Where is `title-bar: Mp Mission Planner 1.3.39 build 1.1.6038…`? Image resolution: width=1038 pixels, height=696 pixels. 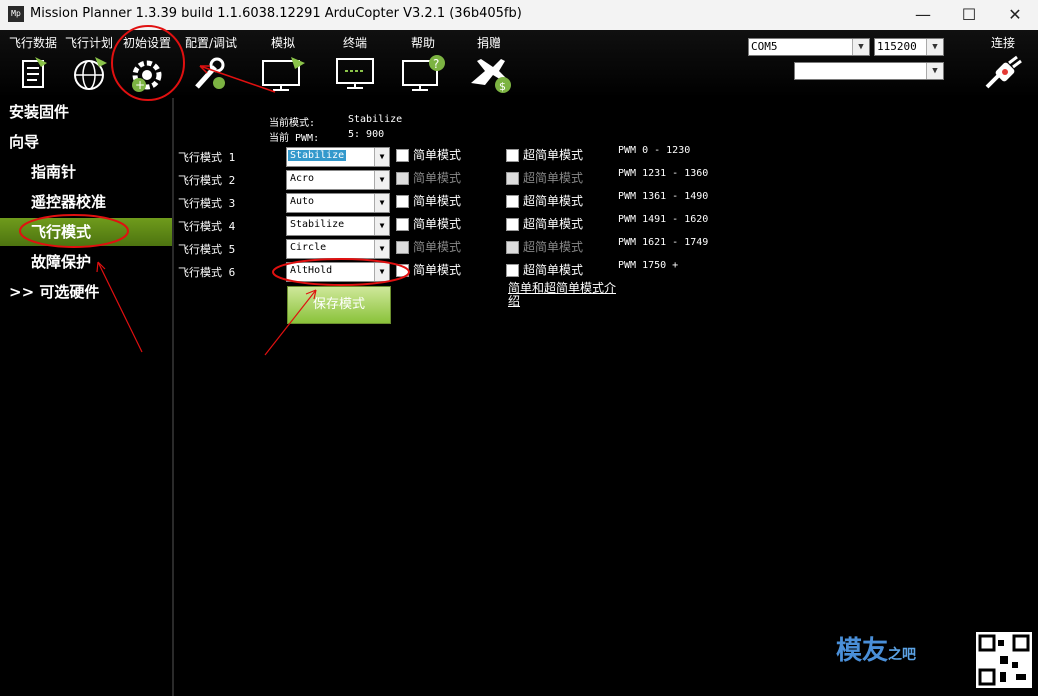
title-bar: Mp Mission Planner 1.3.39 build 1.1.6038… is located at coordinates (519, 15).